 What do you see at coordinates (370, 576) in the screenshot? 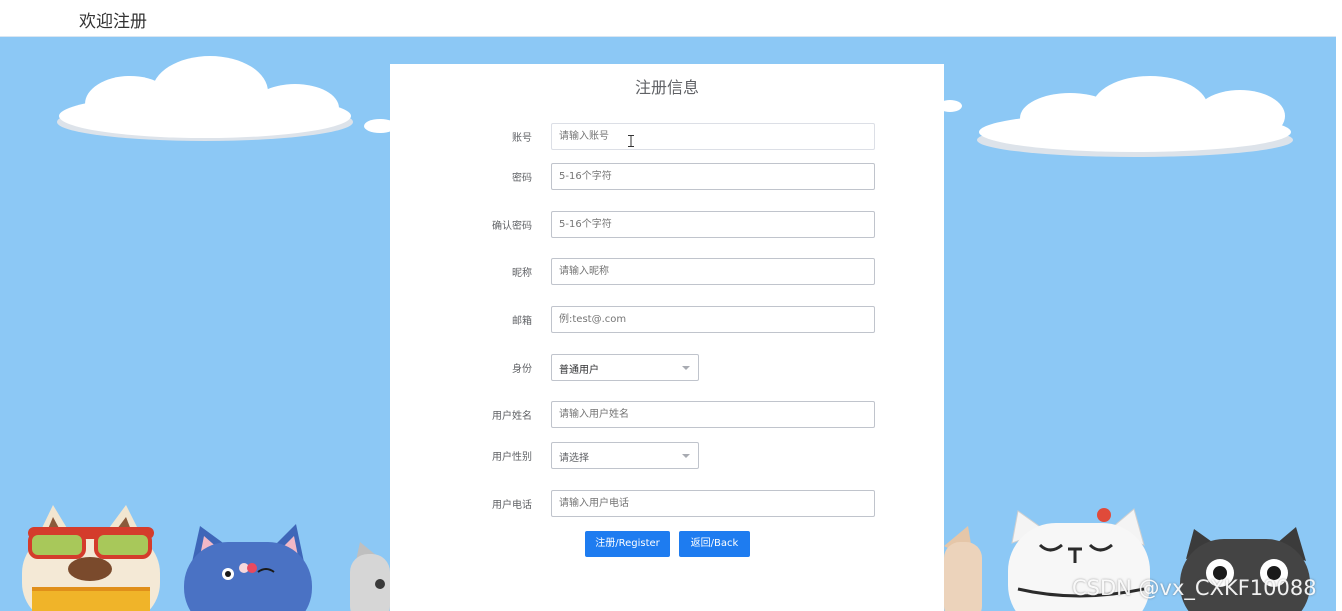
I see `cat-grey-partial` at bounding box center [370, 576].